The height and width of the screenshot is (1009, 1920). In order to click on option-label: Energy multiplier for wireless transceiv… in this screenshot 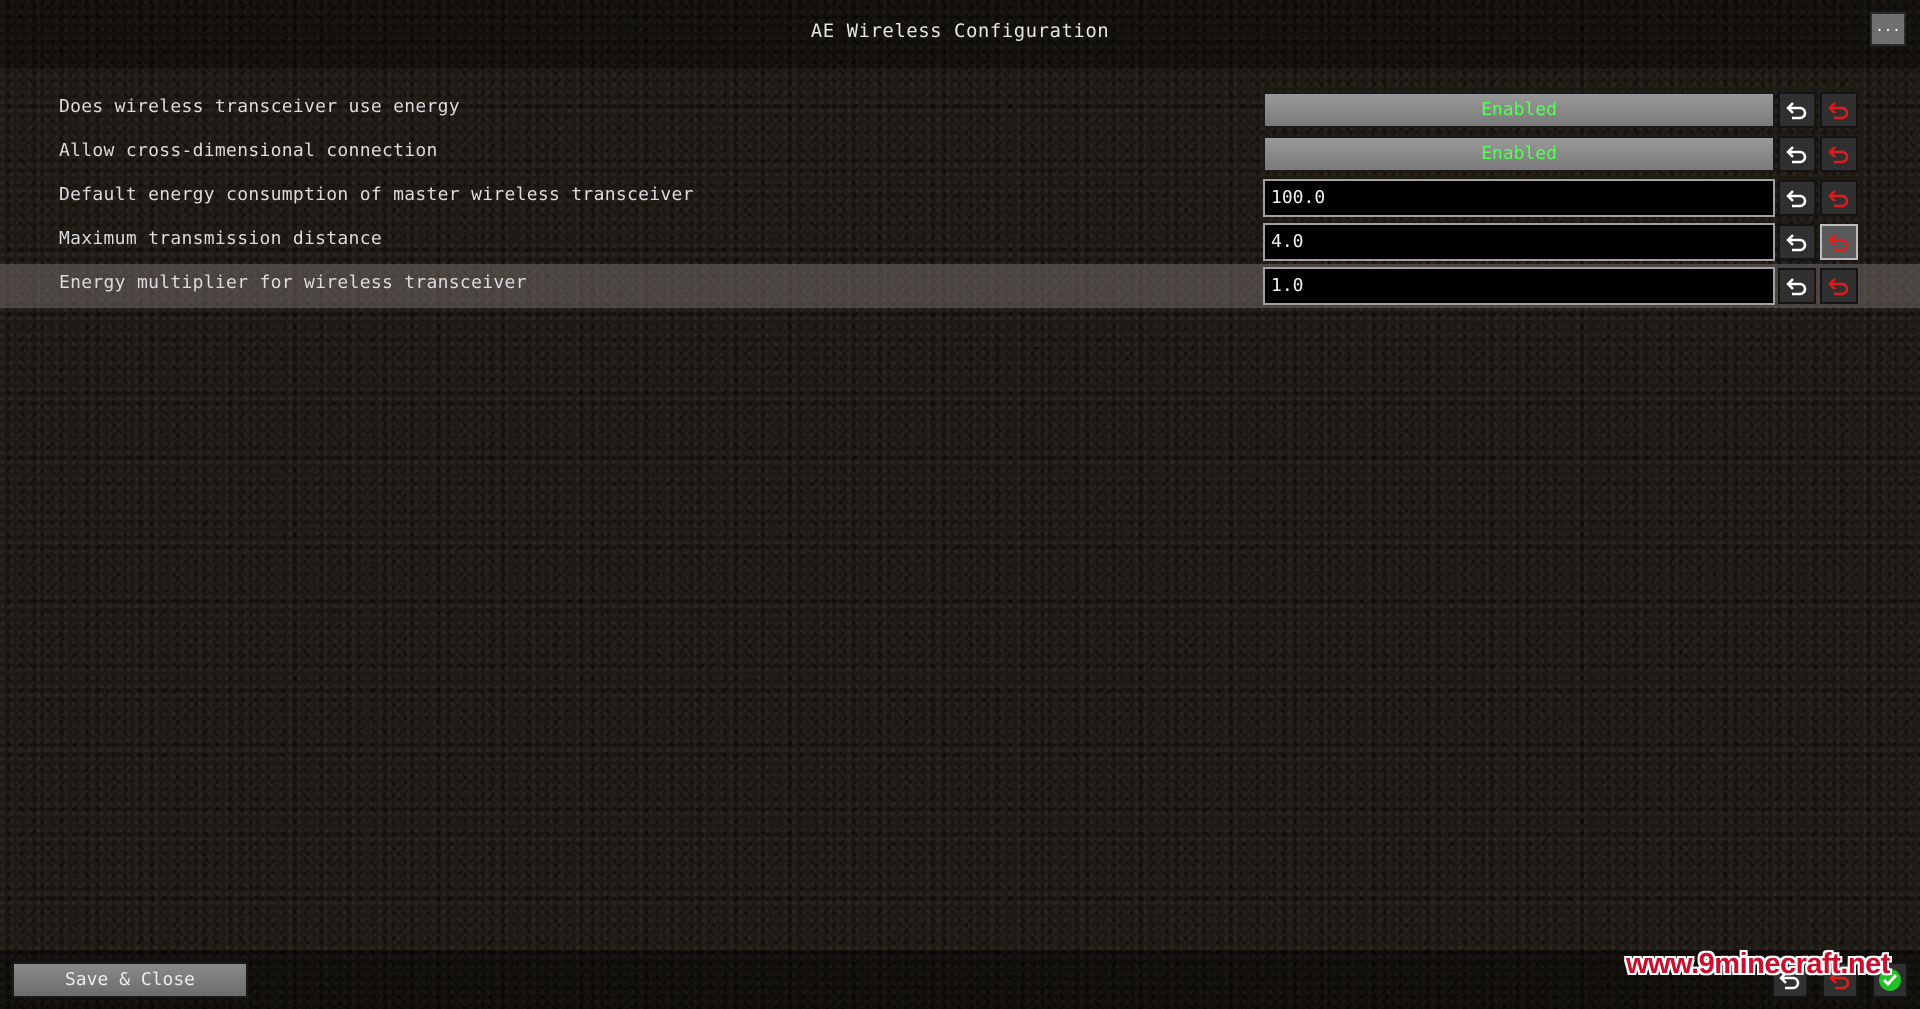, I will do `click(293, 282)`.